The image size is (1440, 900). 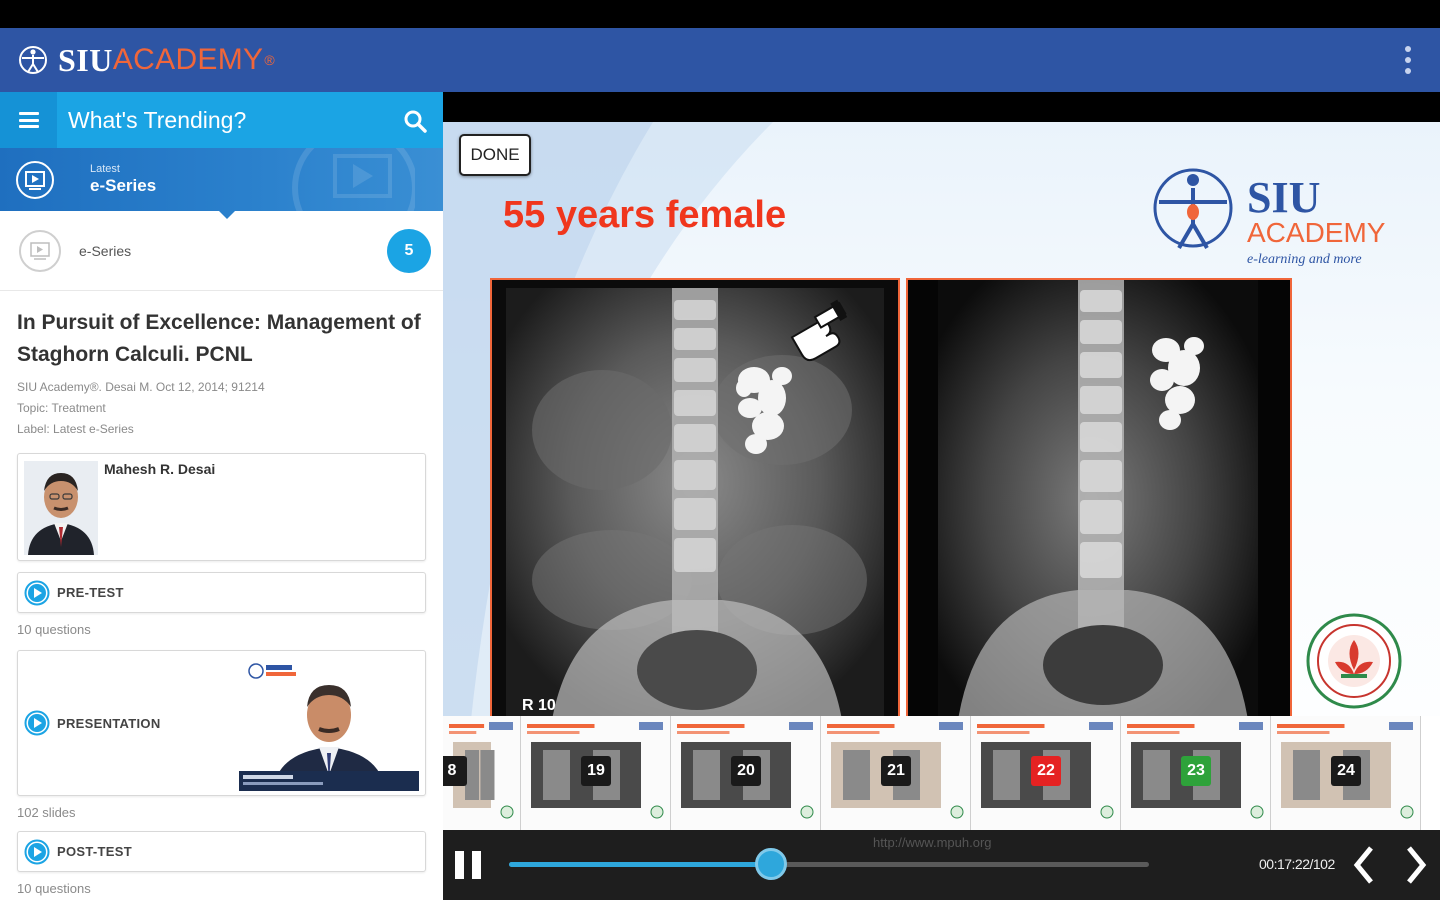 What do you see at coordinates (33, 60) in the screenshot?
I see `vitruvian-man-icon` at bounding box center [33, 60].